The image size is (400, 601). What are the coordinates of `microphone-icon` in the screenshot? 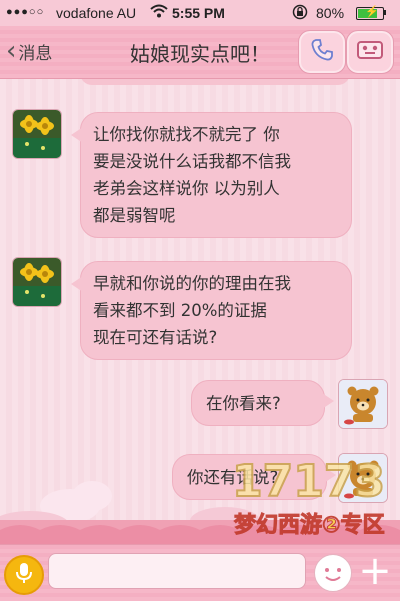 It's located at (24, 575).